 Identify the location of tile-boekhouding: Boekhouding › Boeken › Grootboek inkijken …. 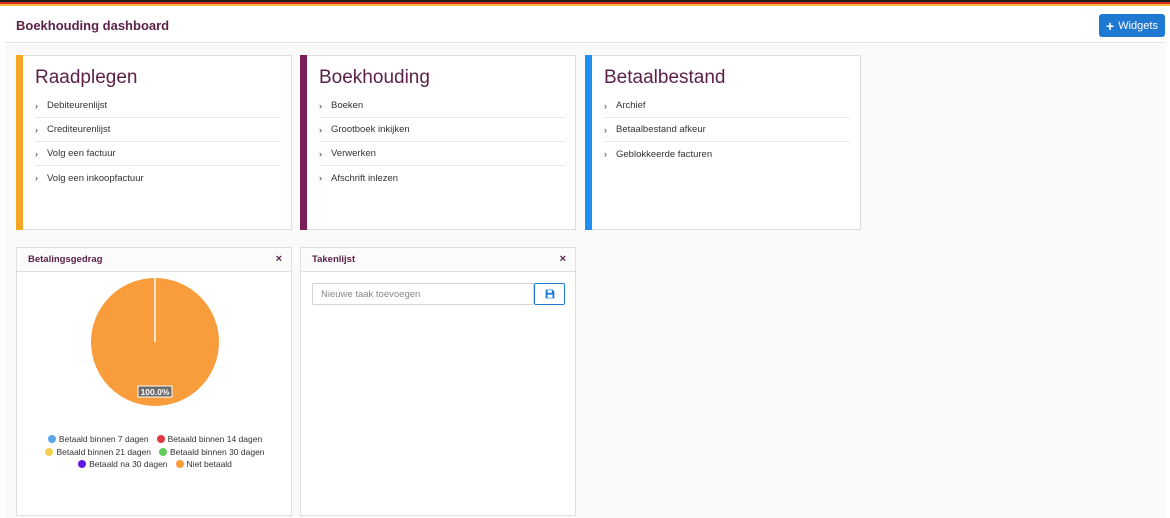
(438, 142).